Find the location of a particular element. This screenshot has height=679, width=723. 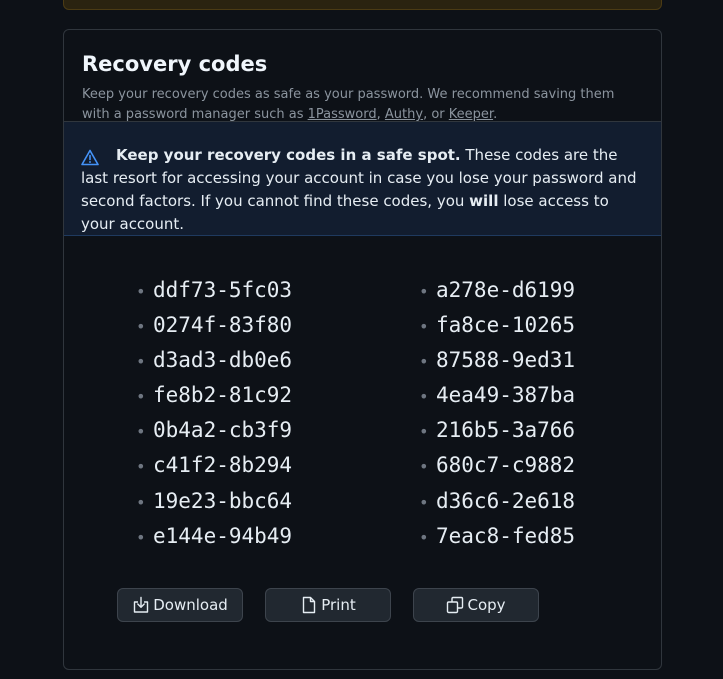

recovery-code-item: • 680c7-c9882 is located at coordinates (497, 465).